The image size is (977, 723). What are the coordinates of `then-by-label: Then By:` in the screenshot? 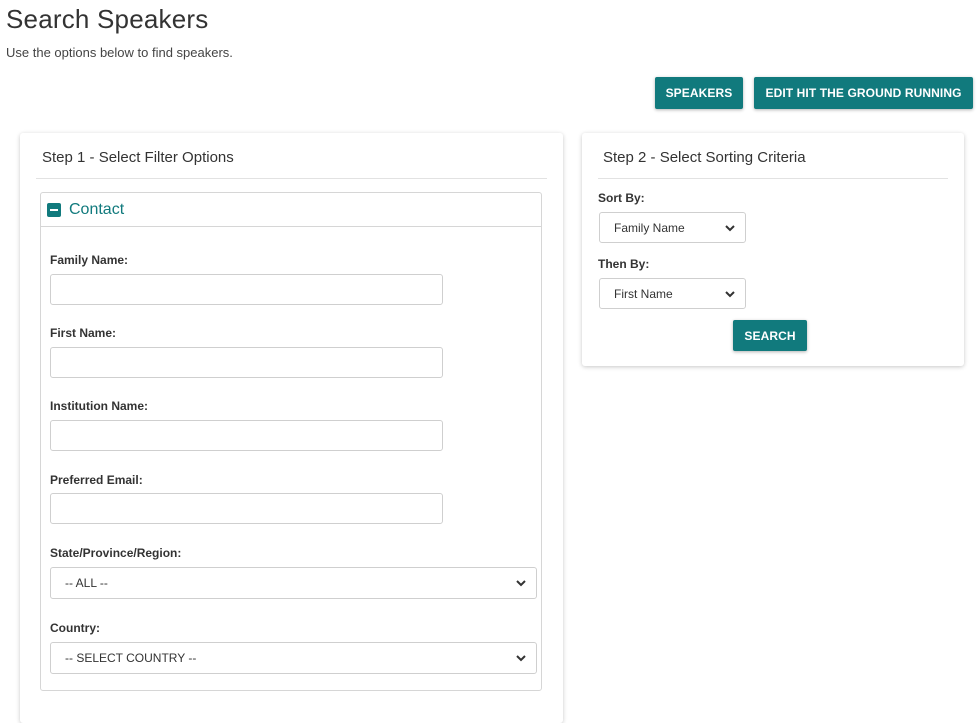 It's located at (624, 264).